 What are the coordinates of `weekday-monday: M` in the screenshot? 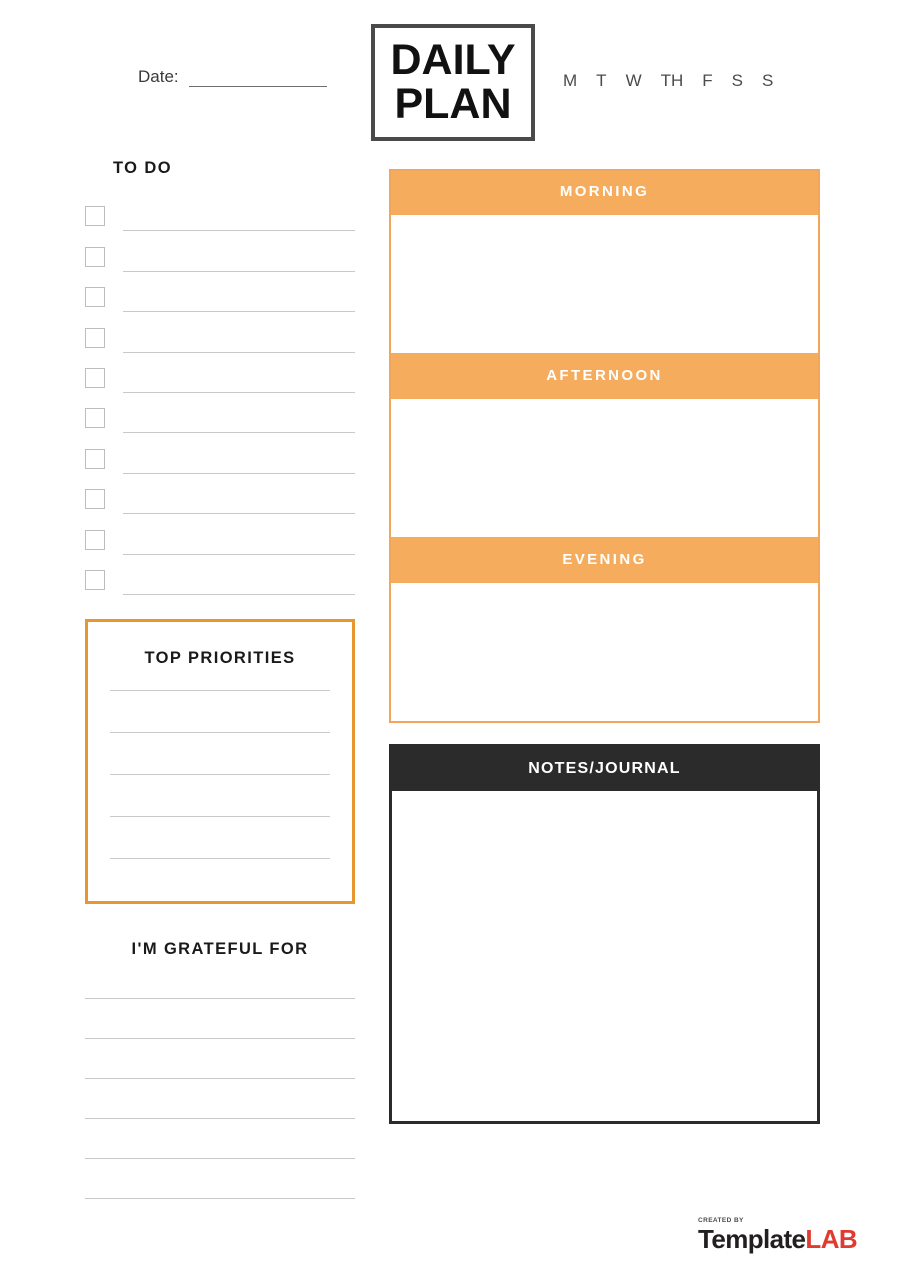 It's located at (570, 81).